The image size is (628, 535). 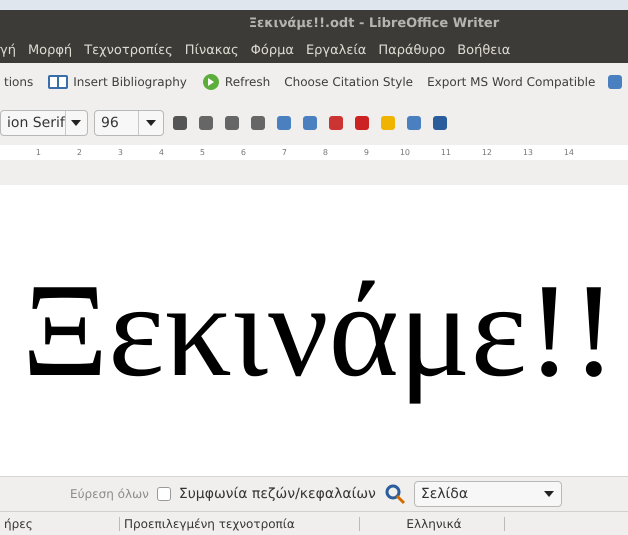 What do you see at coordinates (511, 81) in the screenshot?
I see `toolbar-button: Export MS Word Compatible` at bounding box center [511, 81].